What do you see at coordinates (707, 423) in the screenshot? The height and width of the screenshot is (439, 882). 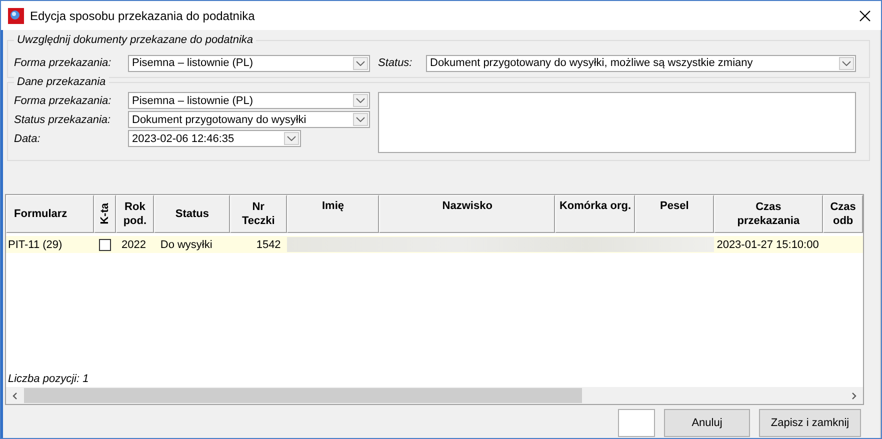 I see `cancel-button: Anuluj` at bounding box center [707, 423].